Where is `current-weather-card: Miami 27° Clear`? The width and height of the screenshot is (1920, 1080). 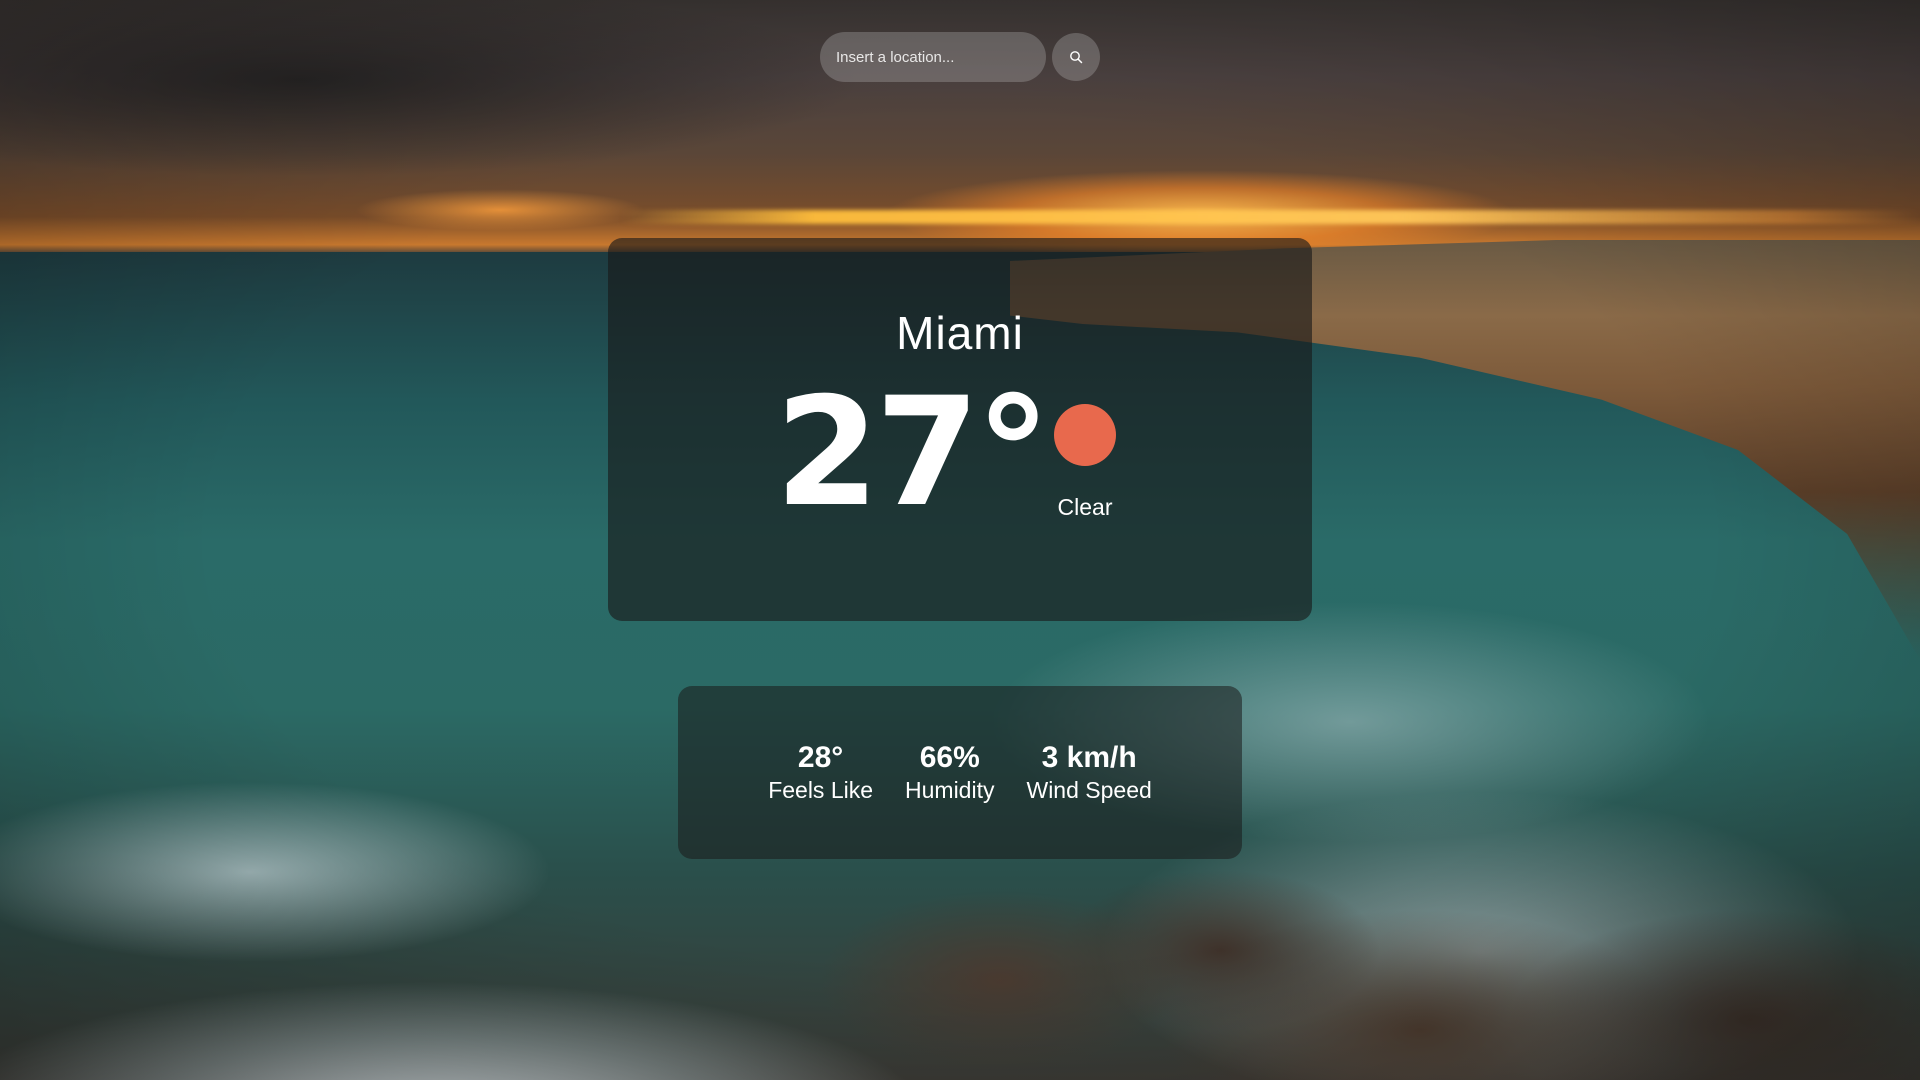
current-weather-card: Miami 27° Clear is located at coordinates (960, 429).